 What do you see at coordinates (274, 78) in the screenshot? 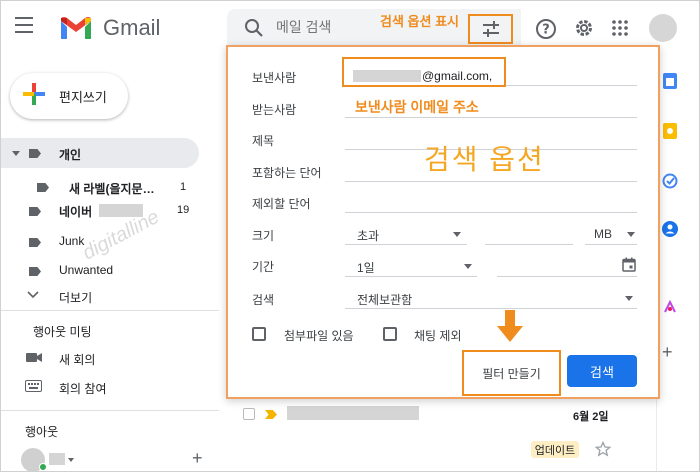
I see `from-label: 보낸사람` at bounding box center [274, 78].